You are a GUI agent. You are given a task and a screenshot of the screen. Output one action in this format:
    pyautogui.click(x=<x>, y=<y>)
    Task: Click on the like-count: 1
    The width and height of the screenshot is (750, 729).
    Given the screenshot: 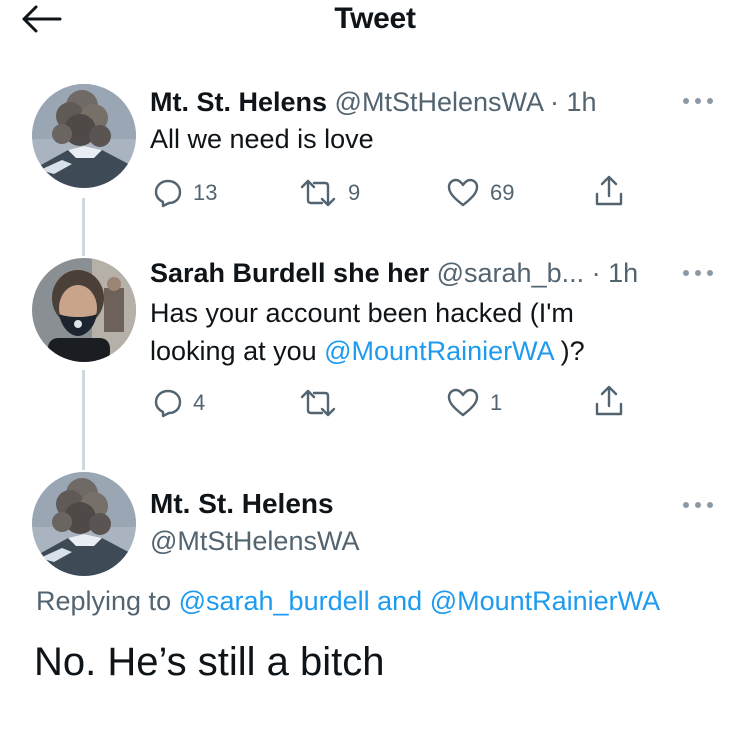 What is the action you would take?
    pyautogui.click(x=496, y=402)
    